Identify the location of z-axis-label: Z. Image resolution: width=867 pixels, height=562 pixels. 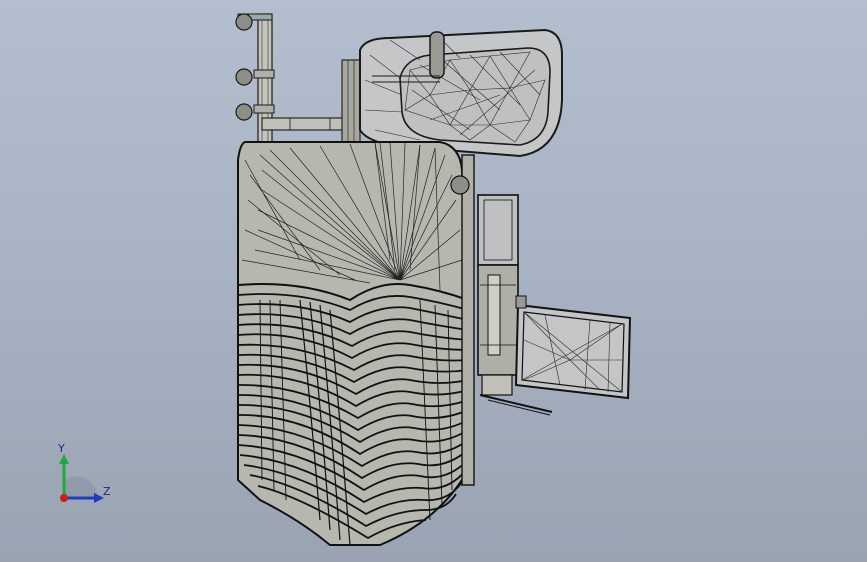
(107, 491).